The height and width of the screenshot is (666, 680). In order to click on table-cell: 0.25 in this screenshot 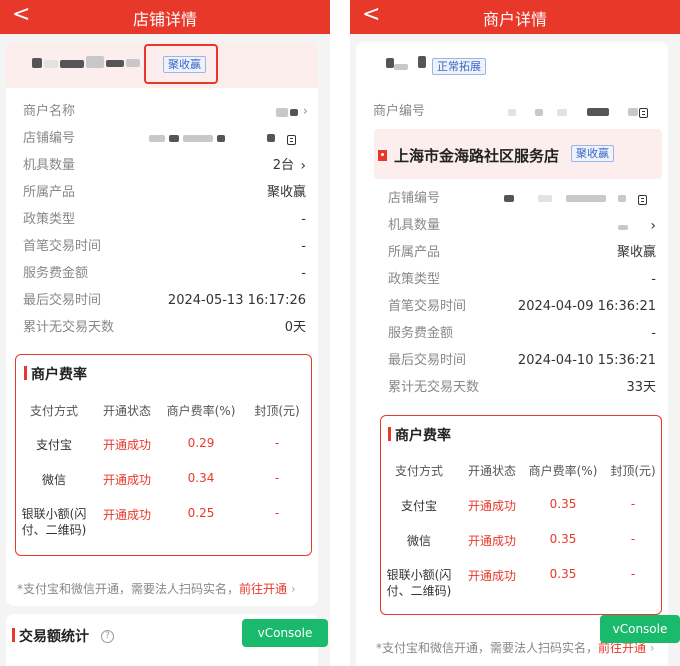, I will do `click(201, 513)`.